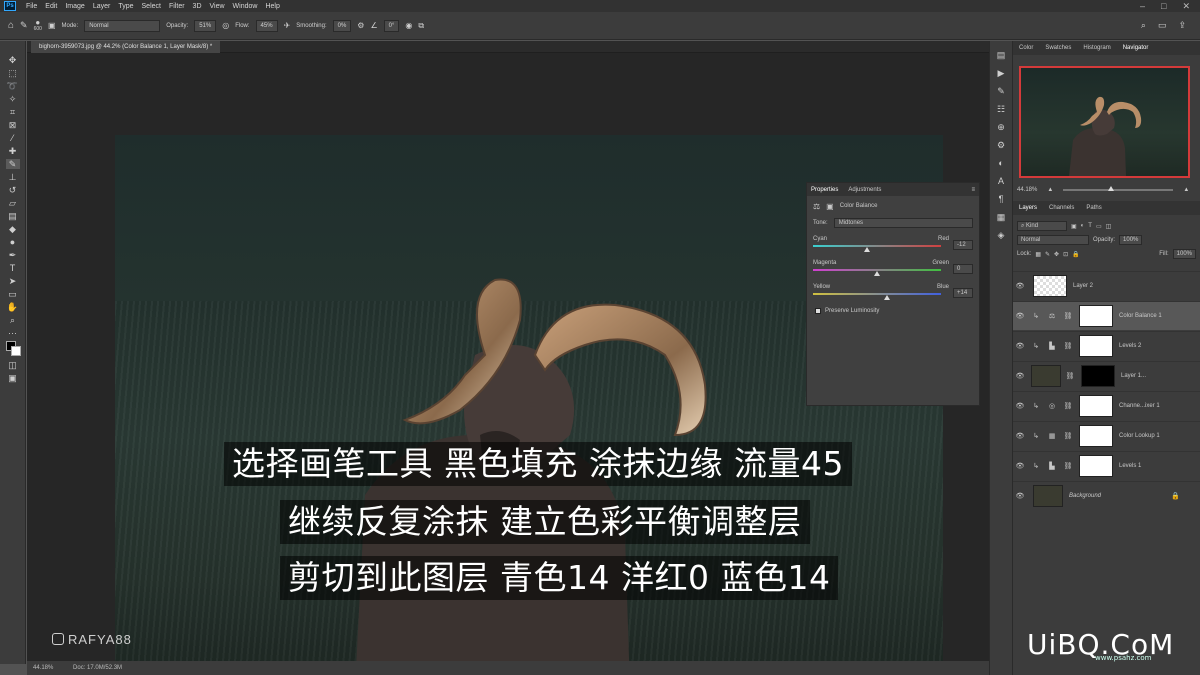 This screenshot has width=1200, height=675. Describe the element at coordinates (13, 242) in the screenshot. I see `dodge-tool-icon: ●` at that location.